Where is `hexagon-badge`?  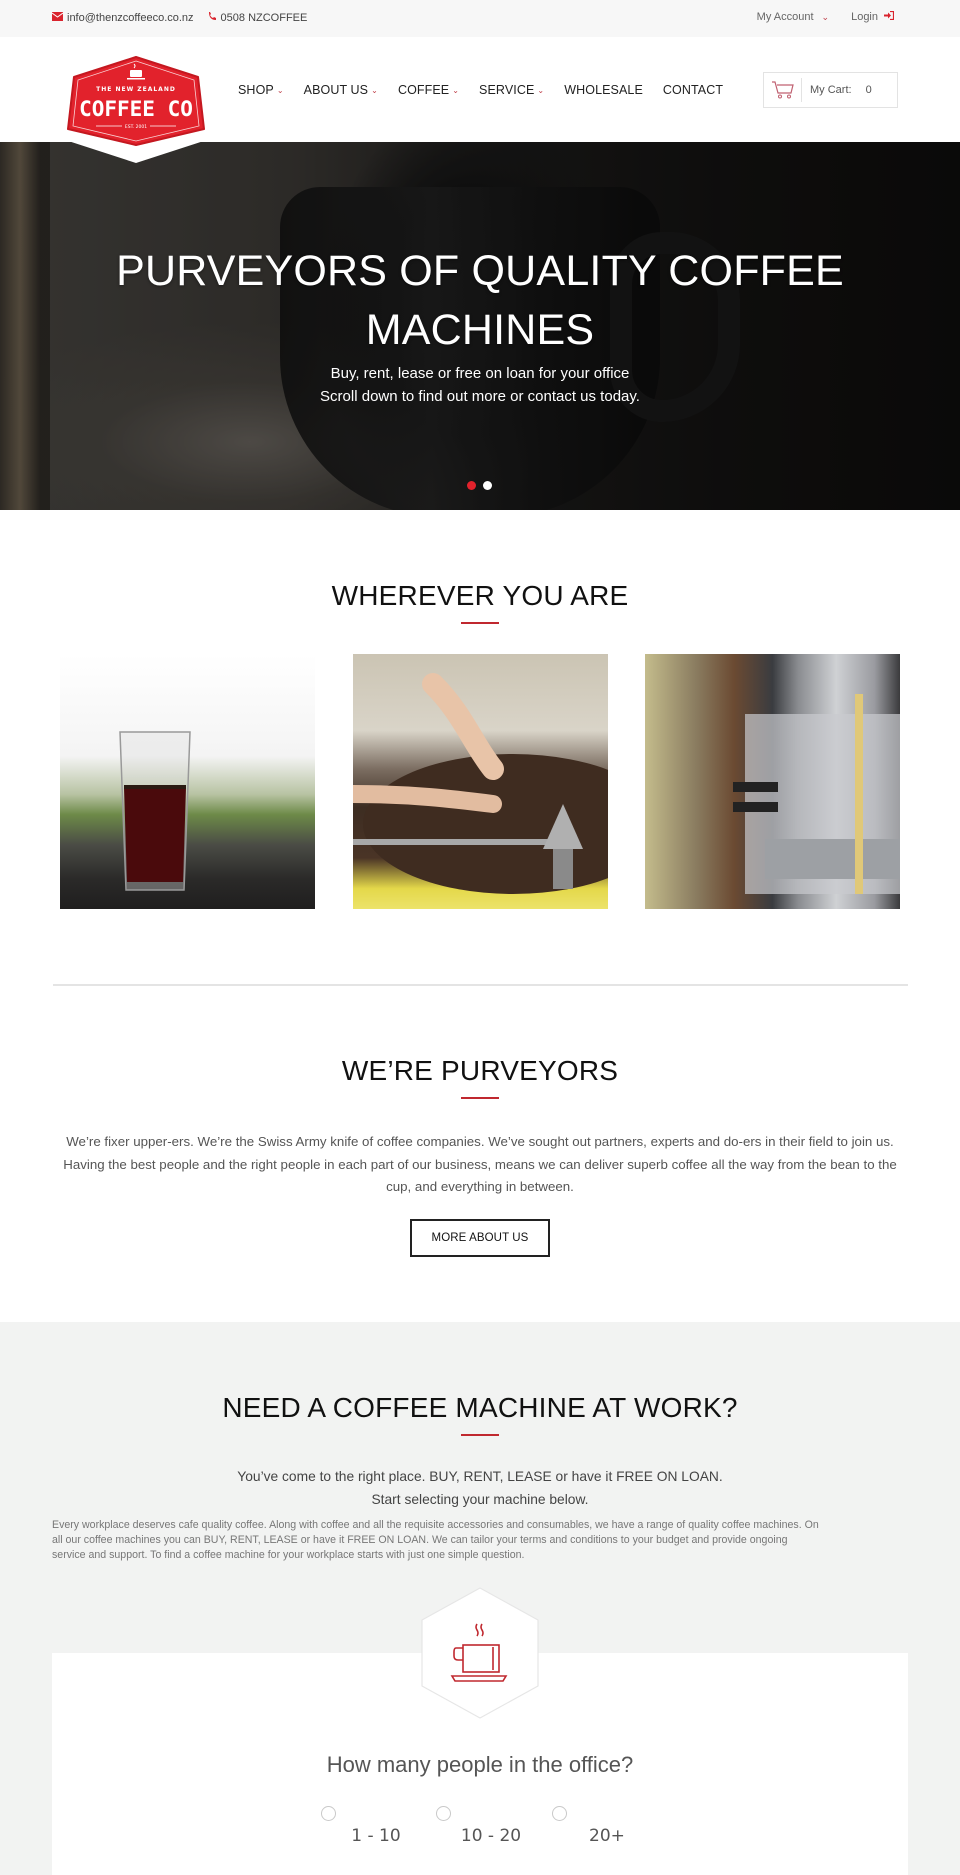
hexagon-badge is located at coordinates (480, 1653).